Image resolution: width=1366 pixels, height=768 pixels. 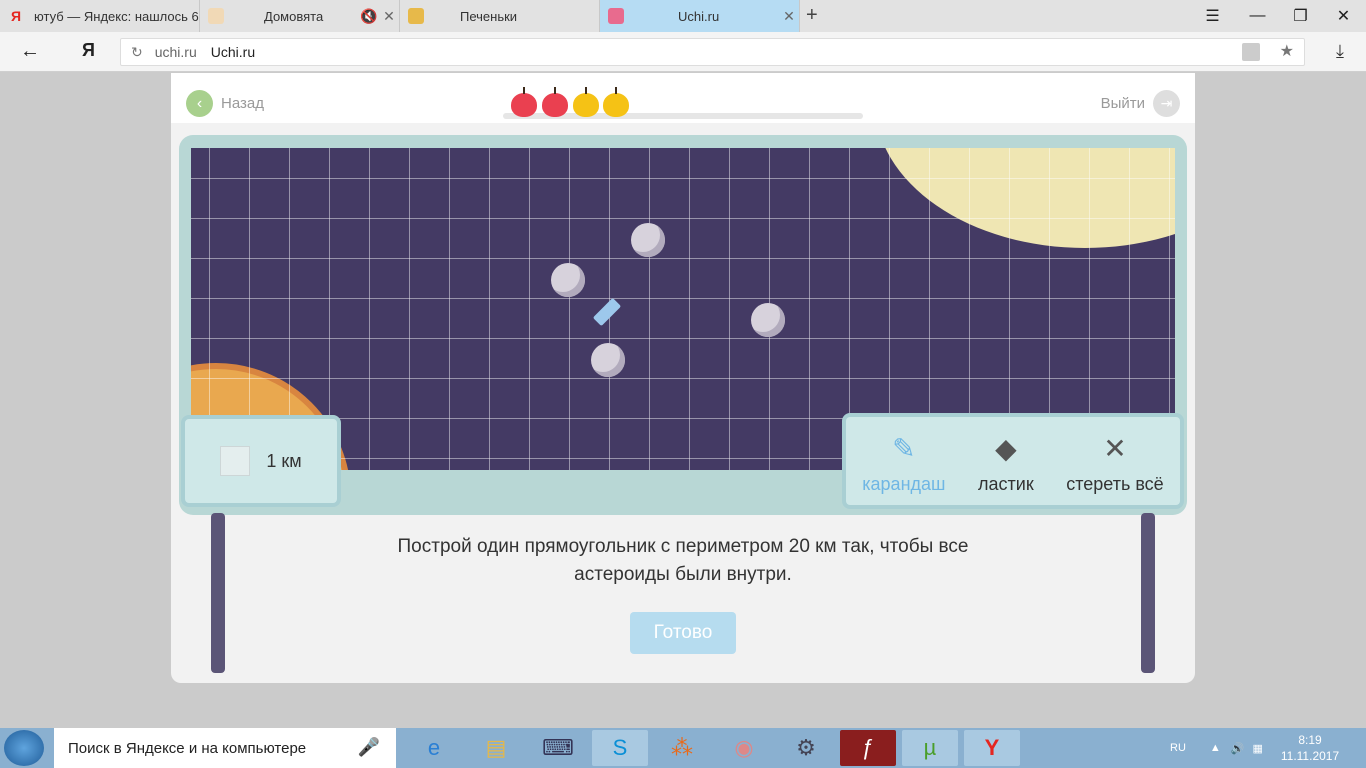 I want to click on brush-favicon-icon, so click(x=216, y=16).